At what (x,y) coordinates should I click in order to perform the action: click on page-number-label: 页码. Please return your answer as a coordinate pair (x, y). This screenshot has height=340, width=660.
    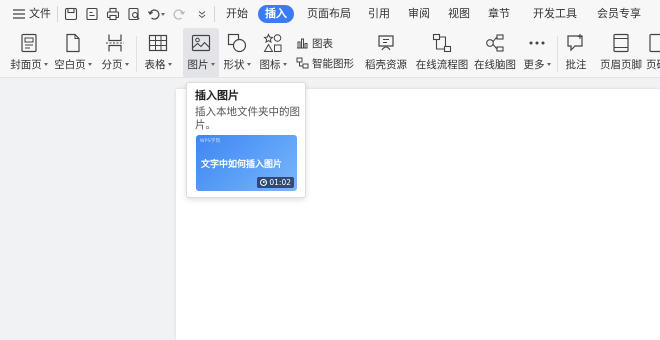
    Looking at the image, I should click on (653, 65).